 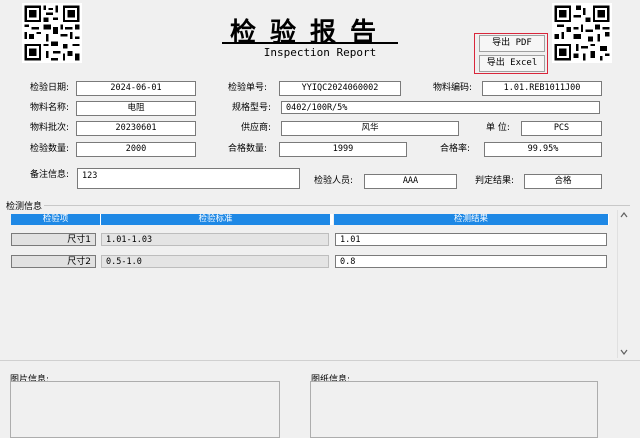 I want to click on inspect-qty-label: 检验数量:, so click(x=50, y=149).